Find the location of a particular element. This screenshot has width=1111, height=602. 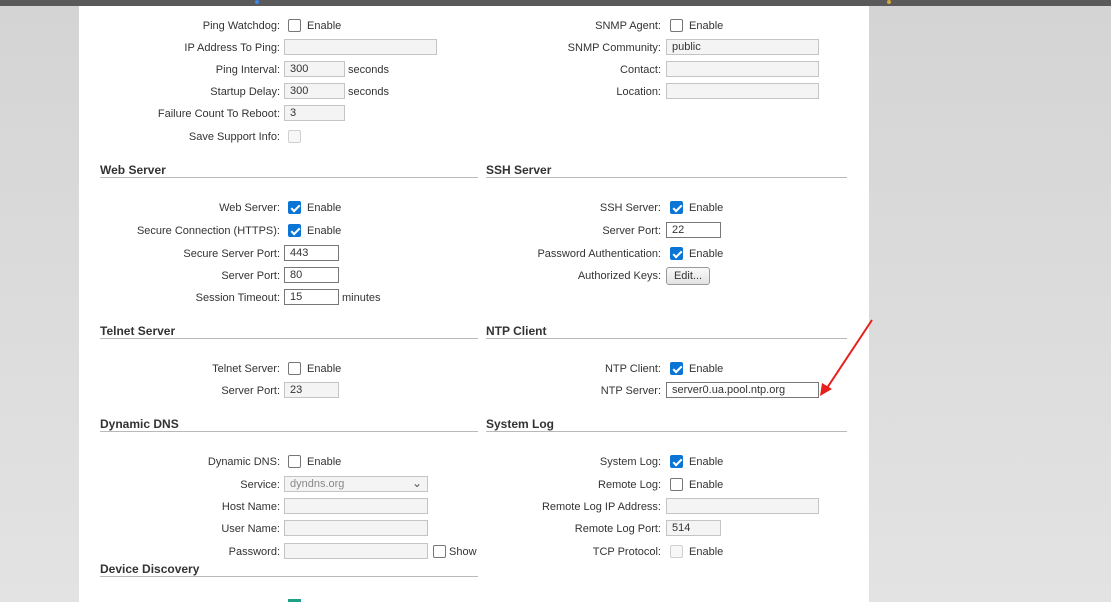

annotation-arrow-shaft is located at coordinates (849, 354).